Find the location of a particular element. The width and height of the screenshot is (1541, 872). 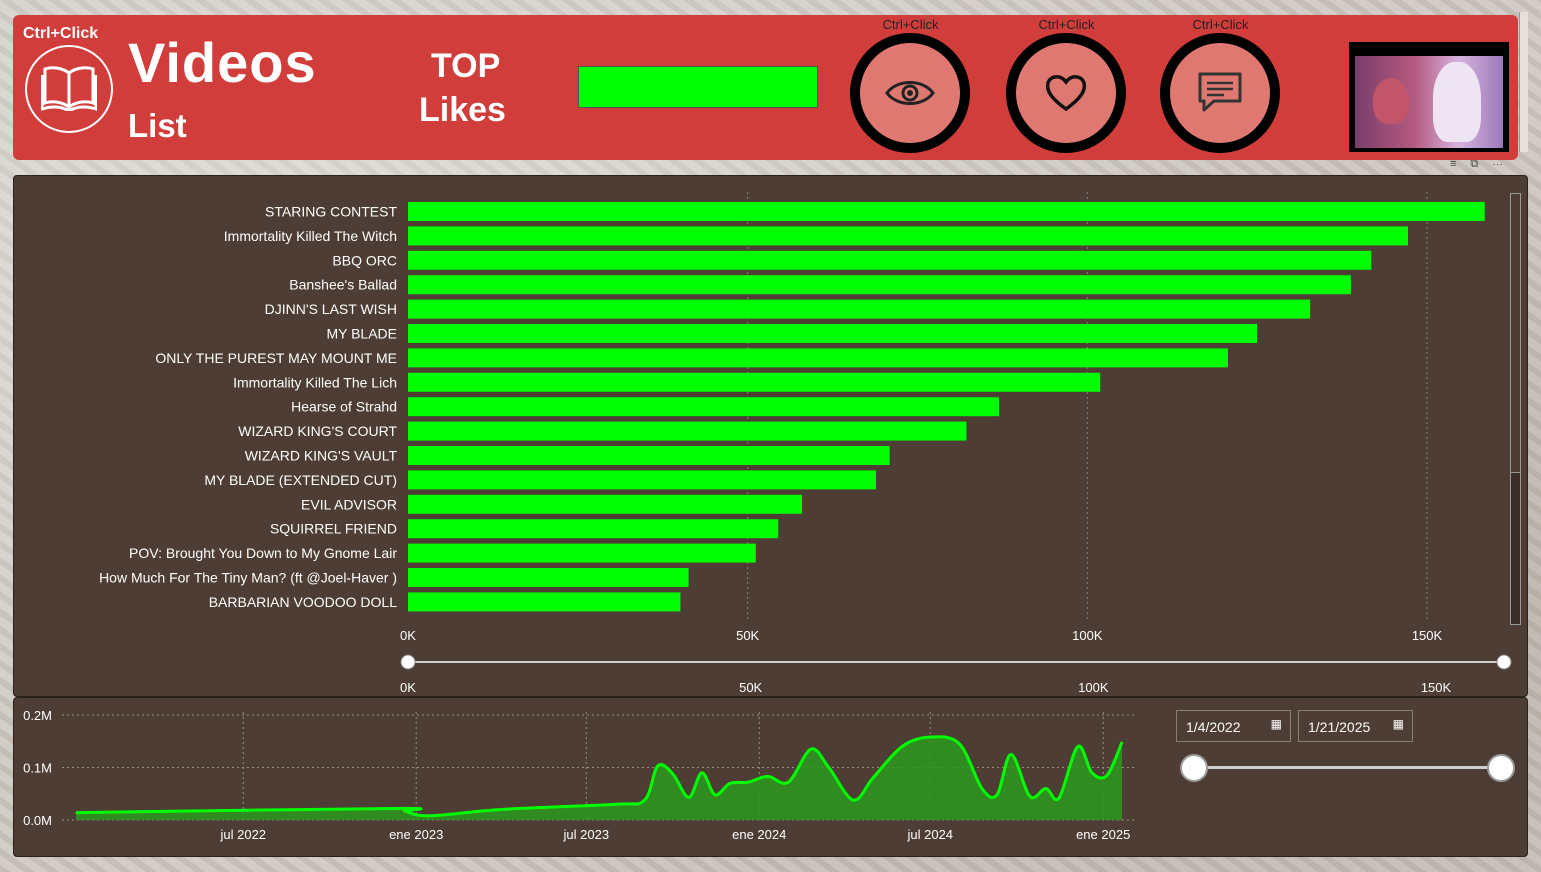

bar-label: Hearse of Strahd is located at coordinates (344, 407).